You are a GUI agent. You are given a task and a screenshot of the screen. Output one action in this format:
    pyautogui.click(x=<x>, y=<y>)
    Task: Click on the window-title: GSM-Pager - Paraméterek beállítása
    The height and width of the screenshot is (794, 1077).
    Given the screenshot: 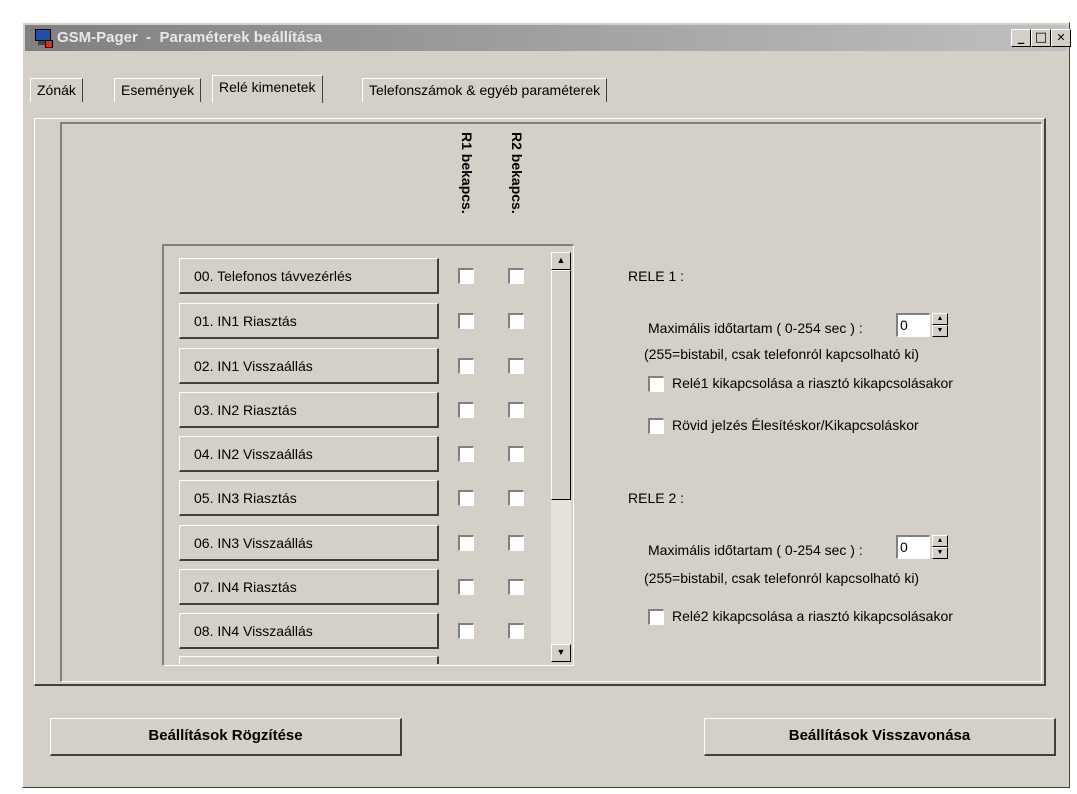 What is the action you would take?
    pyautogui.click(x=190, y=37)
    